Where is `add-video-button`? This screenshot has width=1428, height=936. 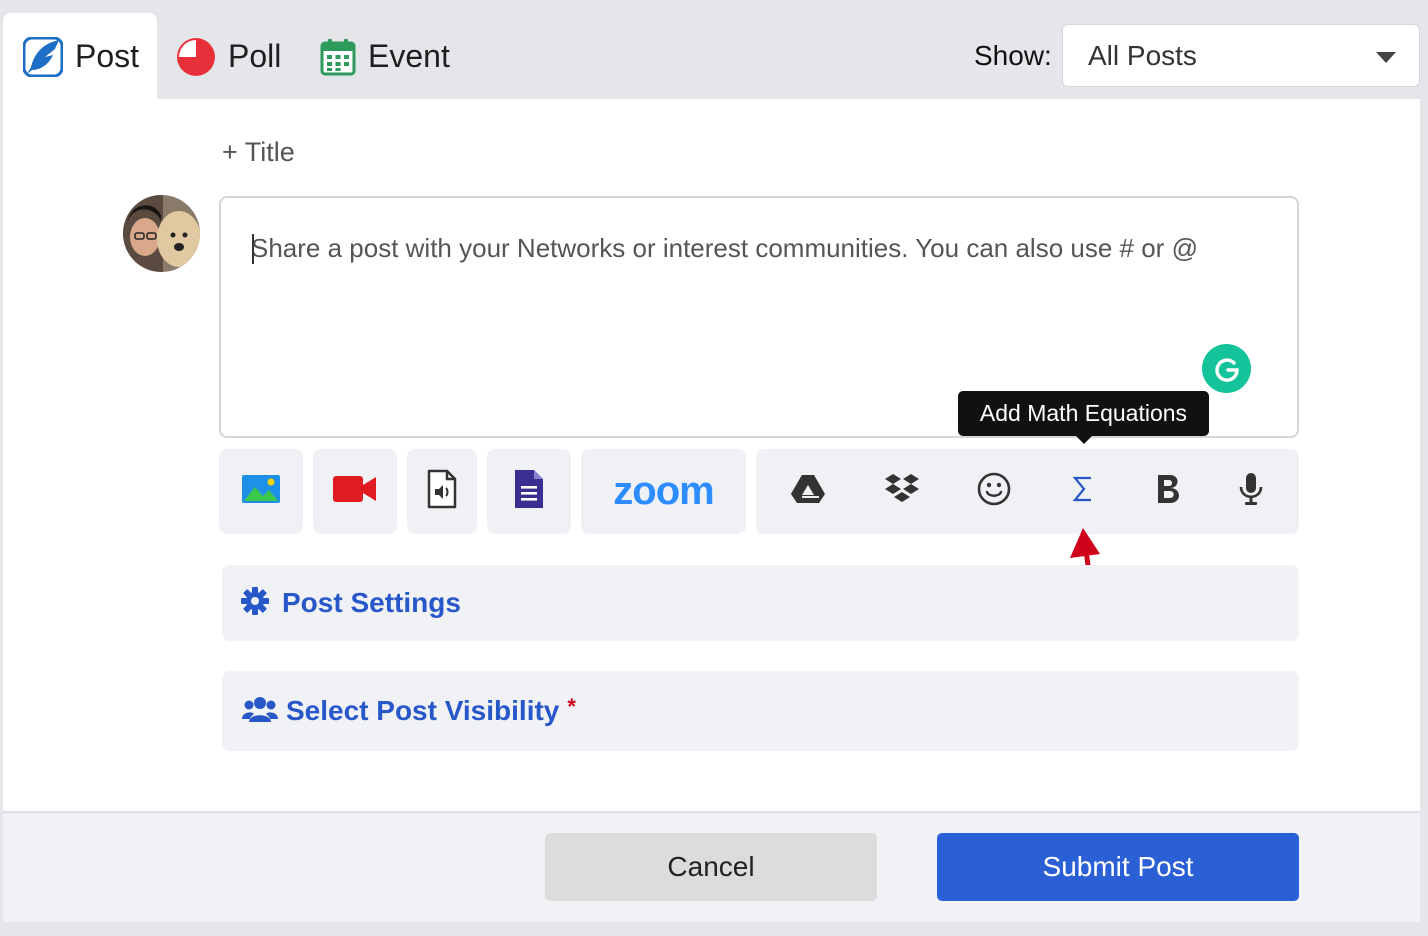 add-video-button is located at coordinates (355, 491).